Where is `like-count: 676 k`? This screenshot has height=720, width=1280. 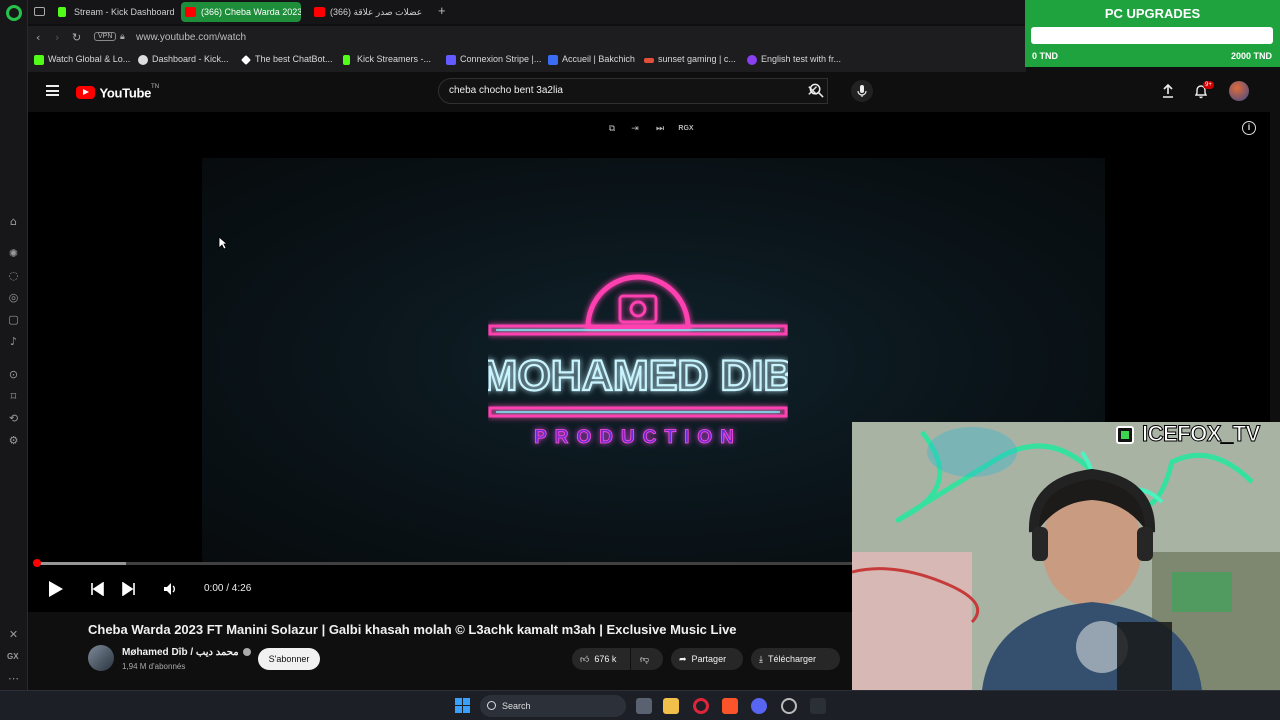
like-count: 676 k is located at coordinates (605, 659).